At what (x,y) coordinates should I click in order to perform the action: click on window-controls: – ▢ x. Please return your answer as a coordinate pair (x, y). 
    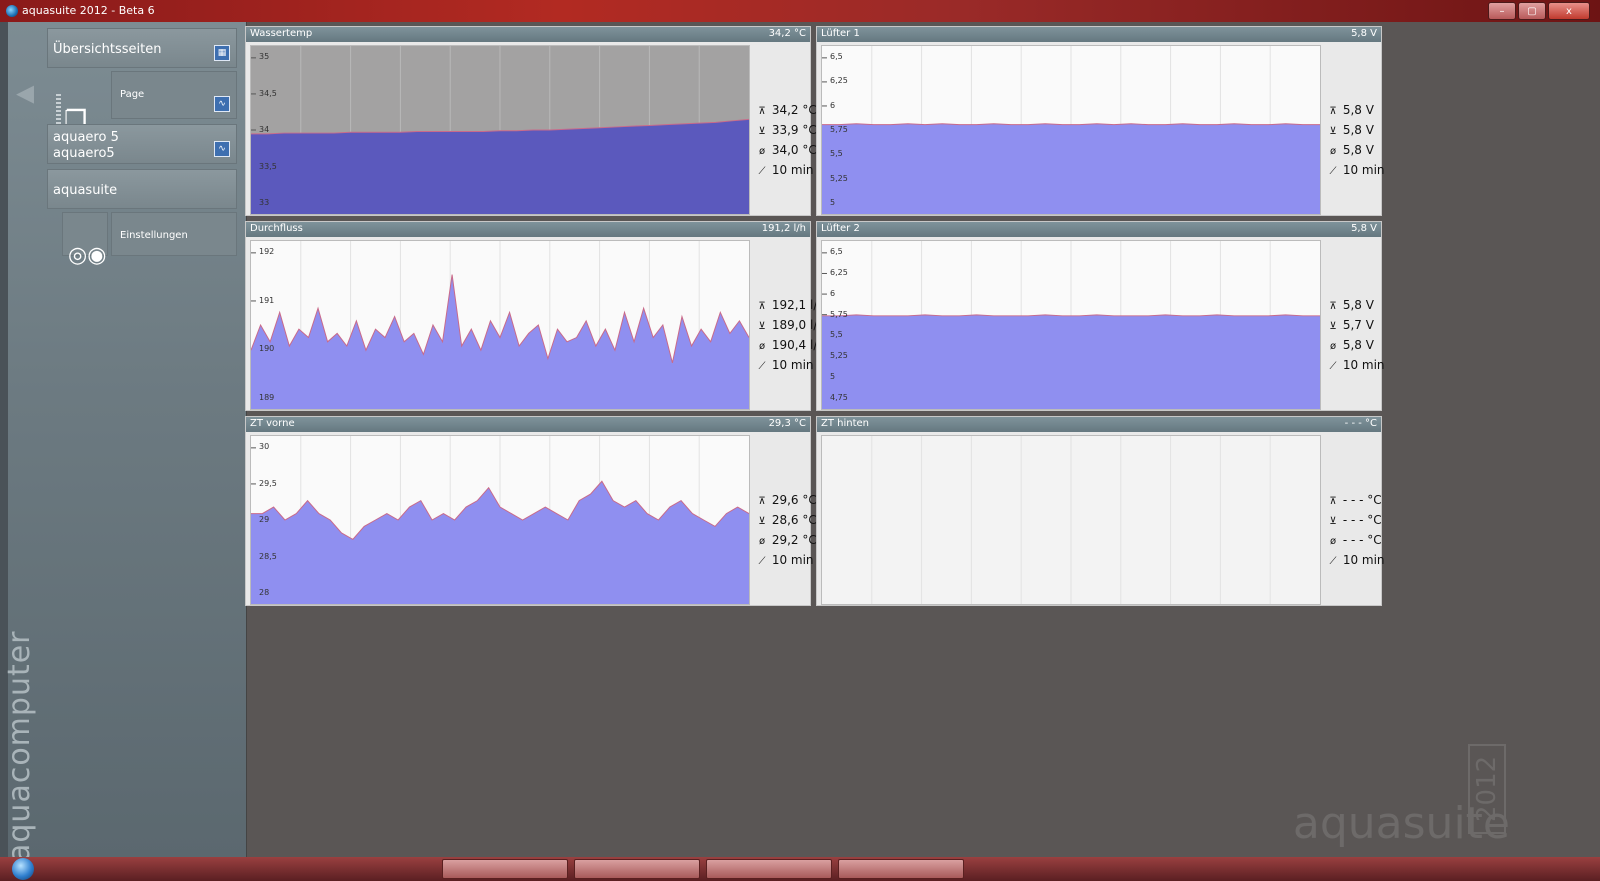
    Looking at the image, I should click on (1539, 11).